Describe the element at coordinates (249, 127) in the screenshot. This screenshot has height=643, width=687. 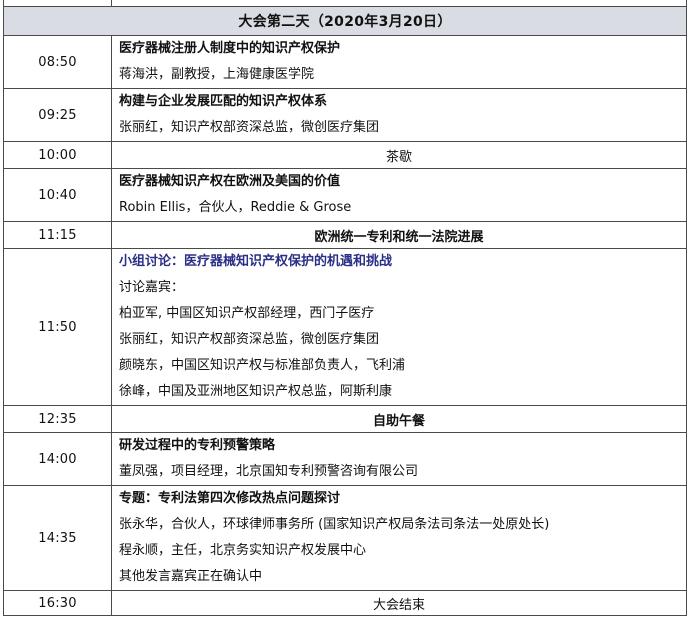
I see `session-speaker: 张丽红，知识产权部资深总监，微创医疗集团` at that location.